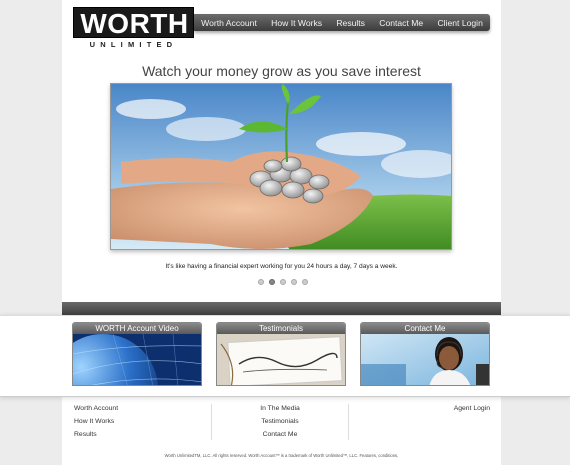 The height and width of the screenshot is (465, 570). Describe the element at coordinates (459, 23) in the screenshot. I see `nav-client-login: Client Login` at that location.